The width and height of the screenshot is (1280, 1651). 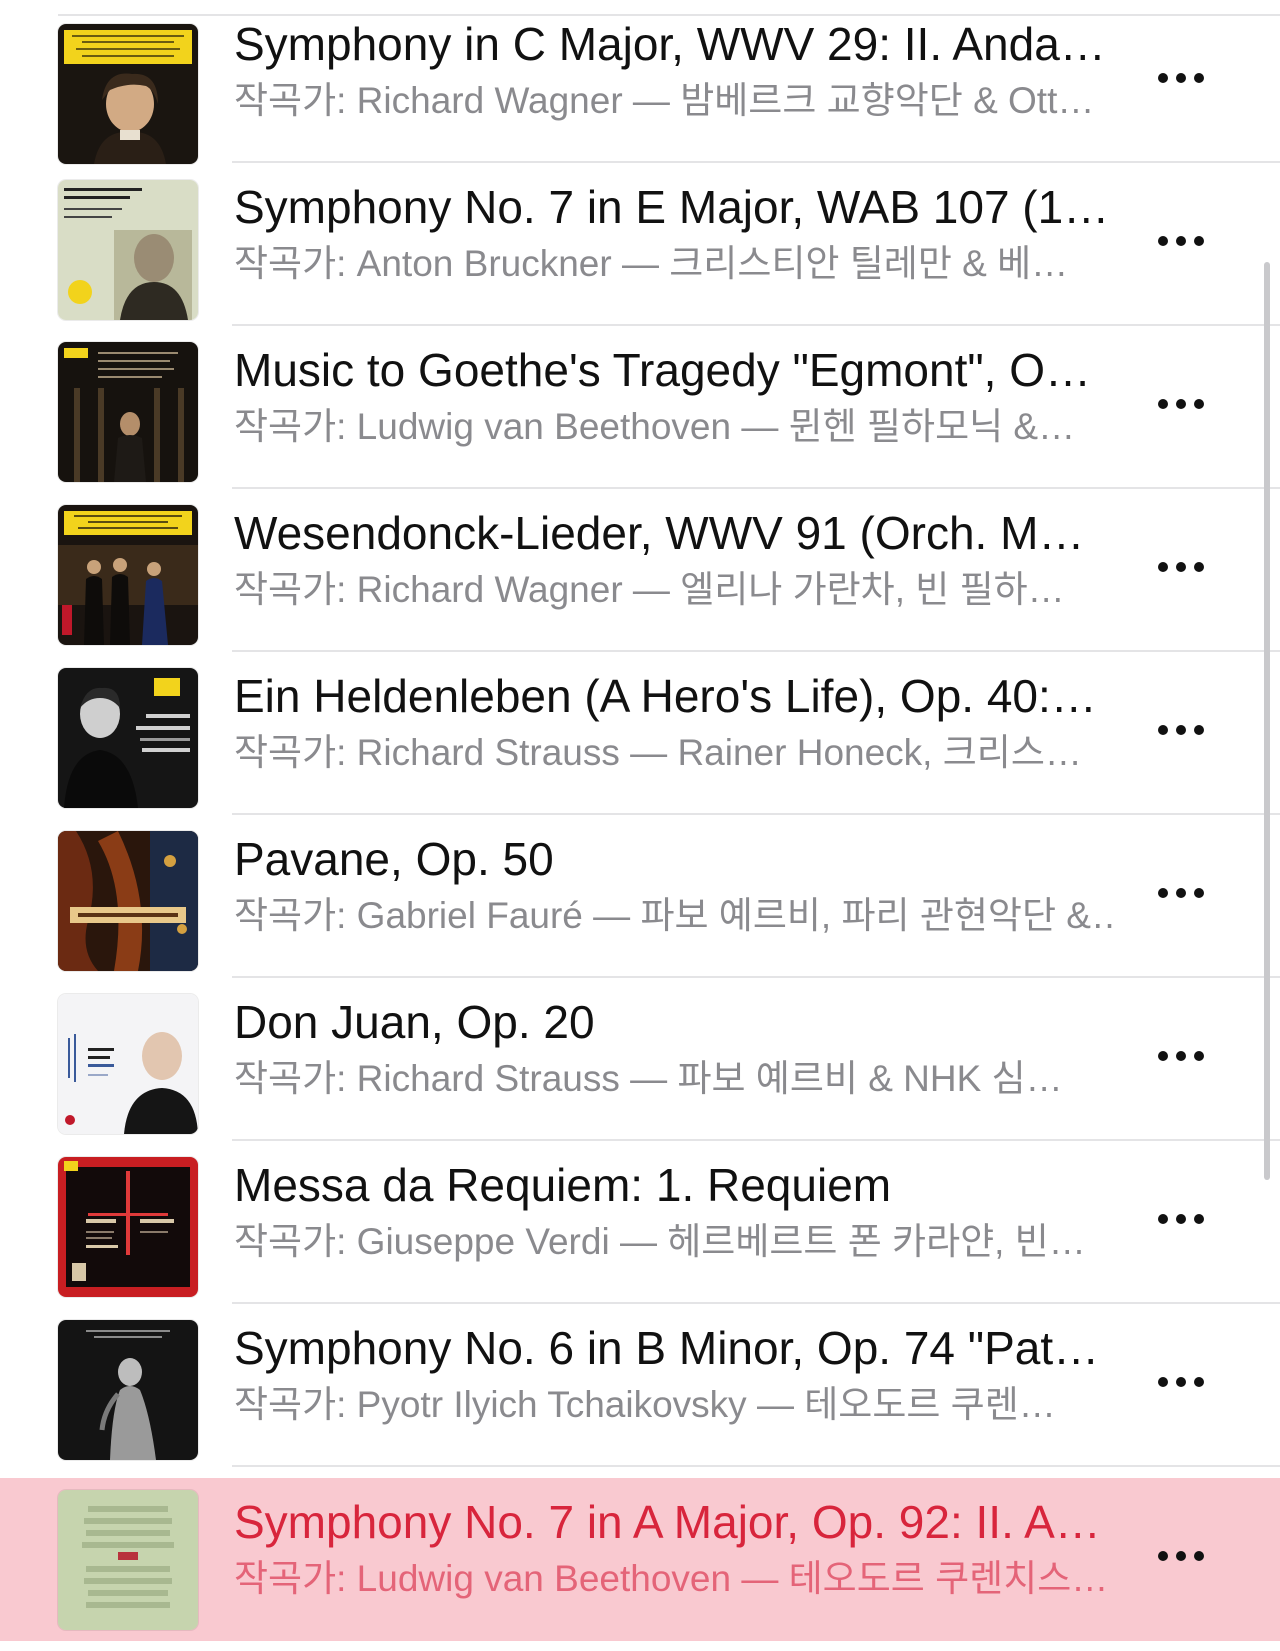 I want to click on heldenleben-album-art, so click(x=128, y=738).